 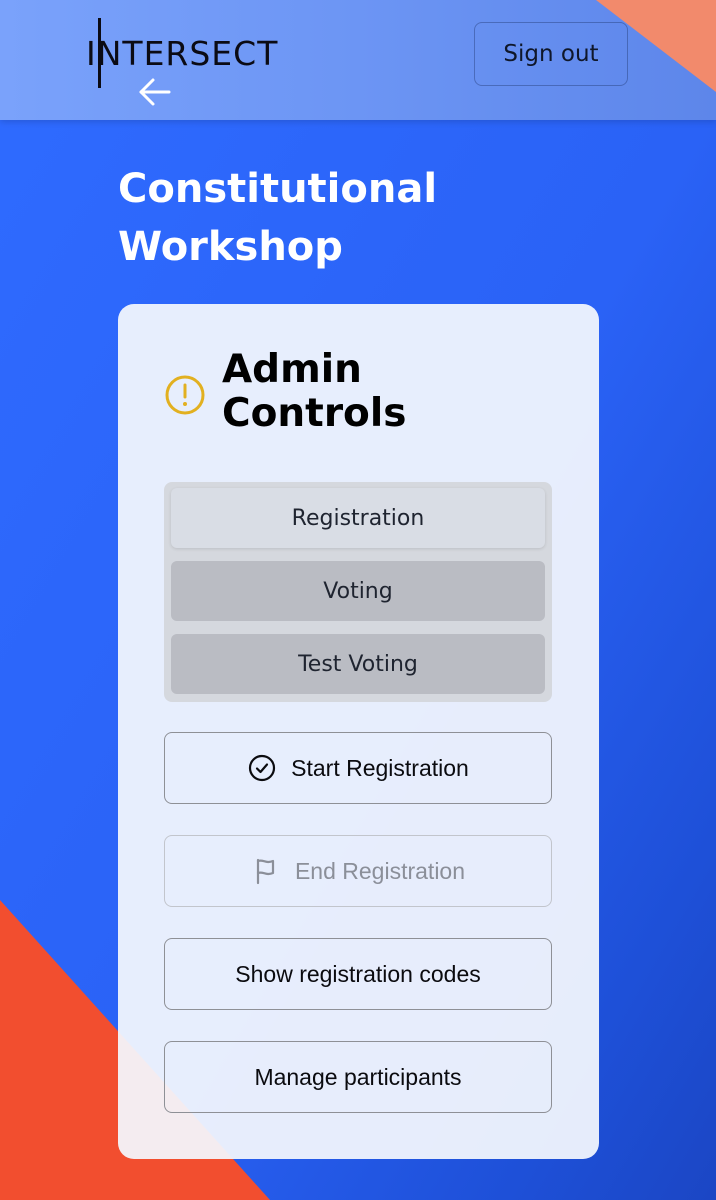 What do you see at coordinates (358, 1077) in the screenshot?
I see `manage-participants-button: Manage participants` at bounding box center [358, 1077].